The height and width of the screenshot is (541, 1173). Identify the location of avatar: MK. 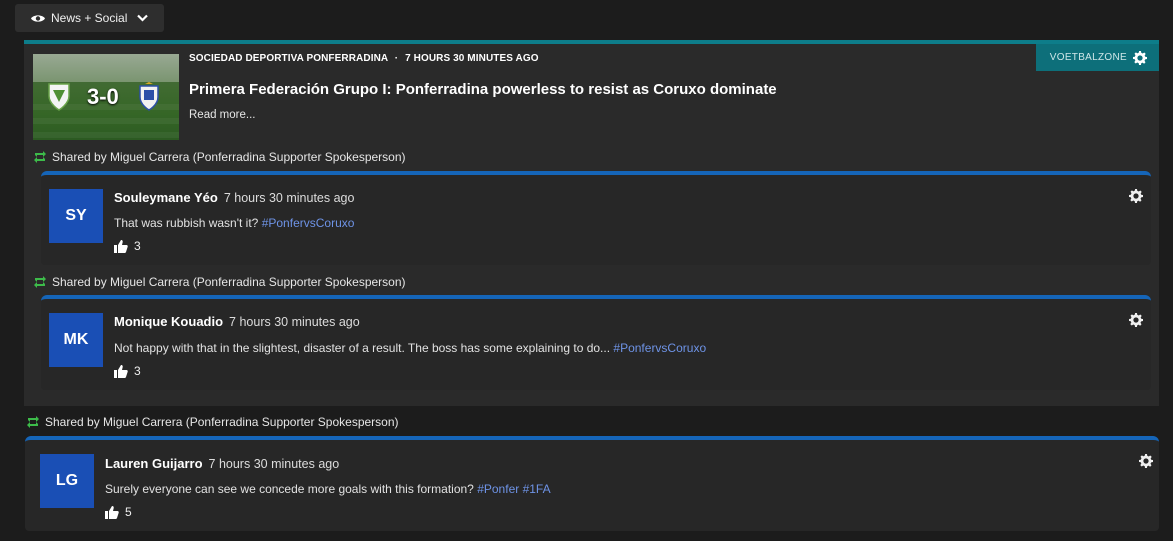
(76, 340).